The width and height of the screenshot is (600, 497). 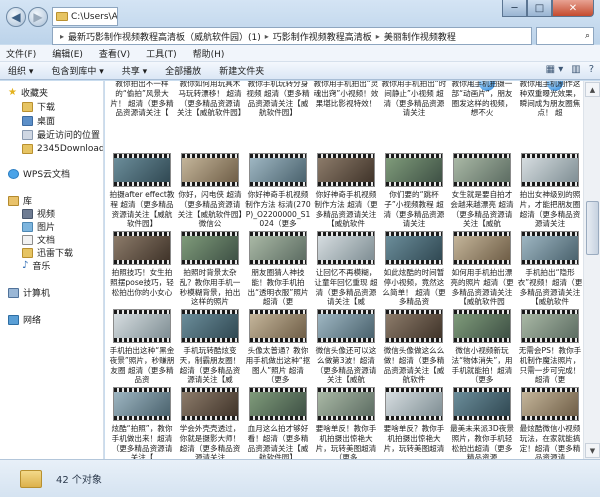 What do you see at coordinates (55, 92) in the screenshot?
I see `nav-favorites: ★ 收藏夹` at bounding box center [55, 92].